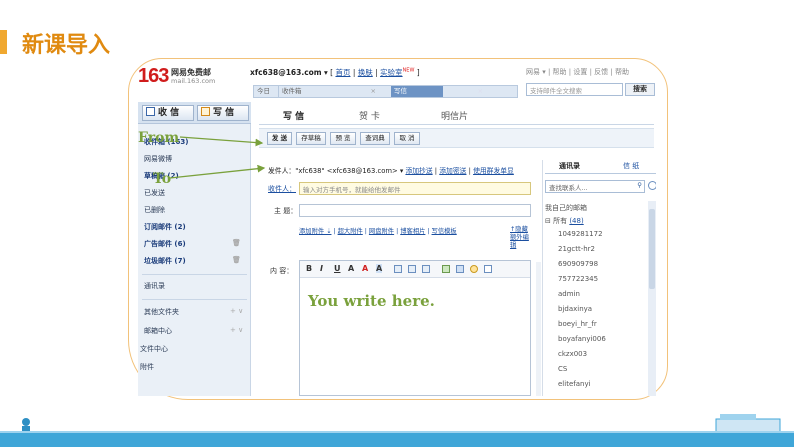 This screenshot has height=447, width=794. I want to click on italic-button: I, so click(321, 268).